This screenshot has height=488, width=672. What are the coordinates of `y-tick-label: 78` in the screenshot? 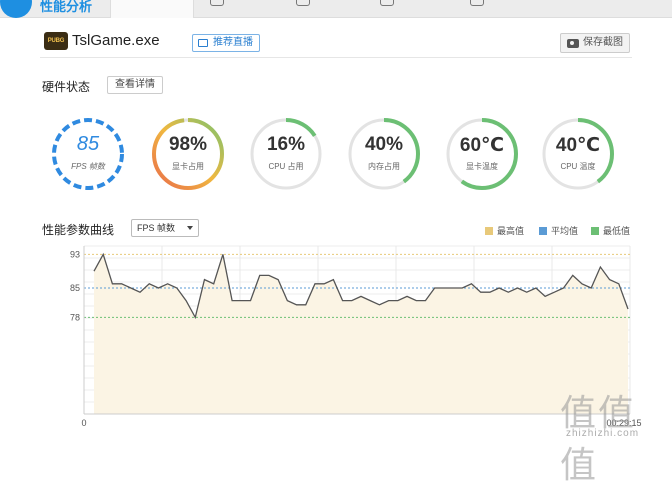 It's located at (75, 317).